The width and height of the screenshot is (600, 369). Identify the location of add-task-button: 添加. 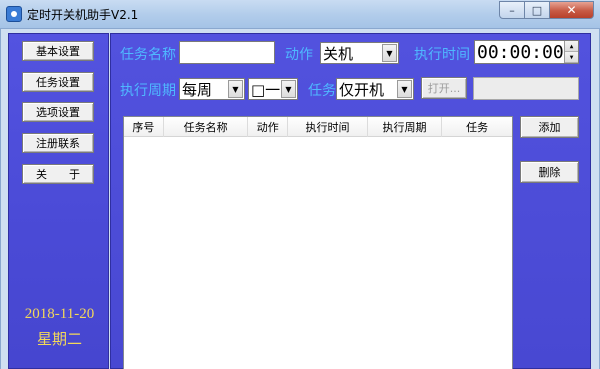
(549, 127).